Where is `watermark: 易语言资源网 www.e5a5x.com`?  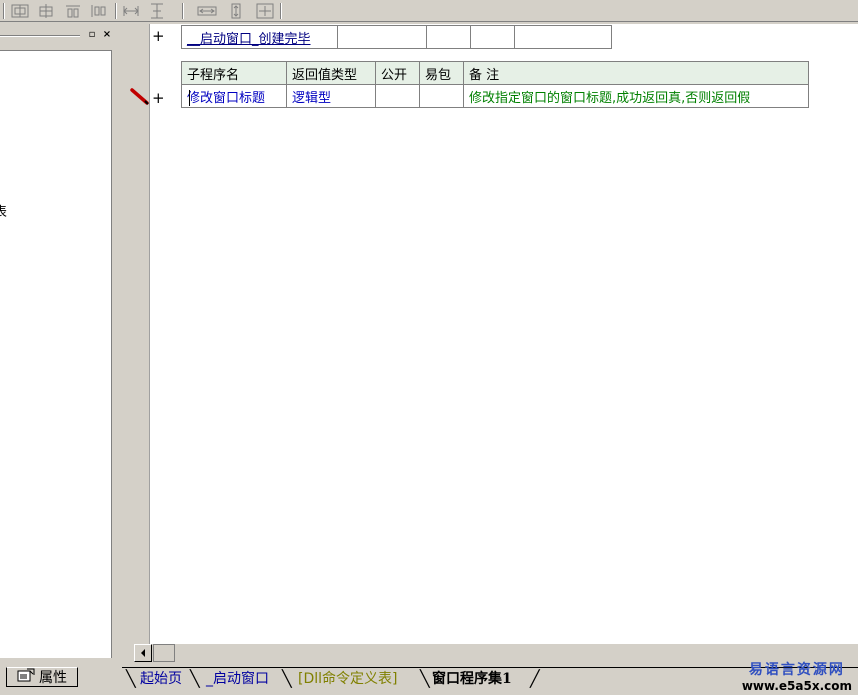
watermark: 易语言资源网 www.e5a5x.com is located at coordinates (797, 676).